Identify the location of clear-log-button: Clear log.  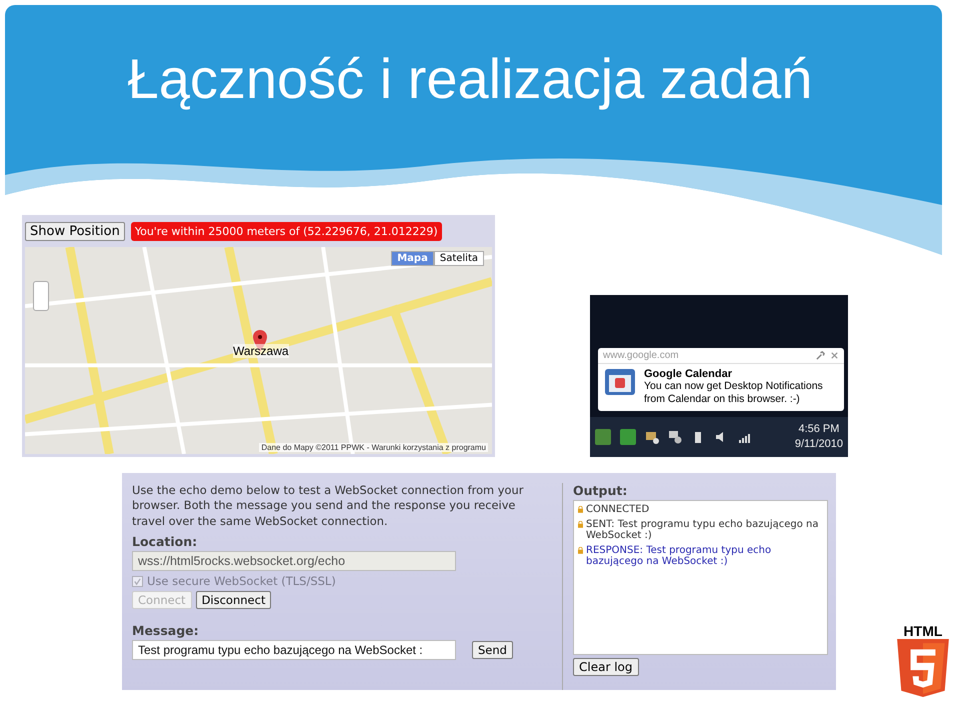
(605, 667).